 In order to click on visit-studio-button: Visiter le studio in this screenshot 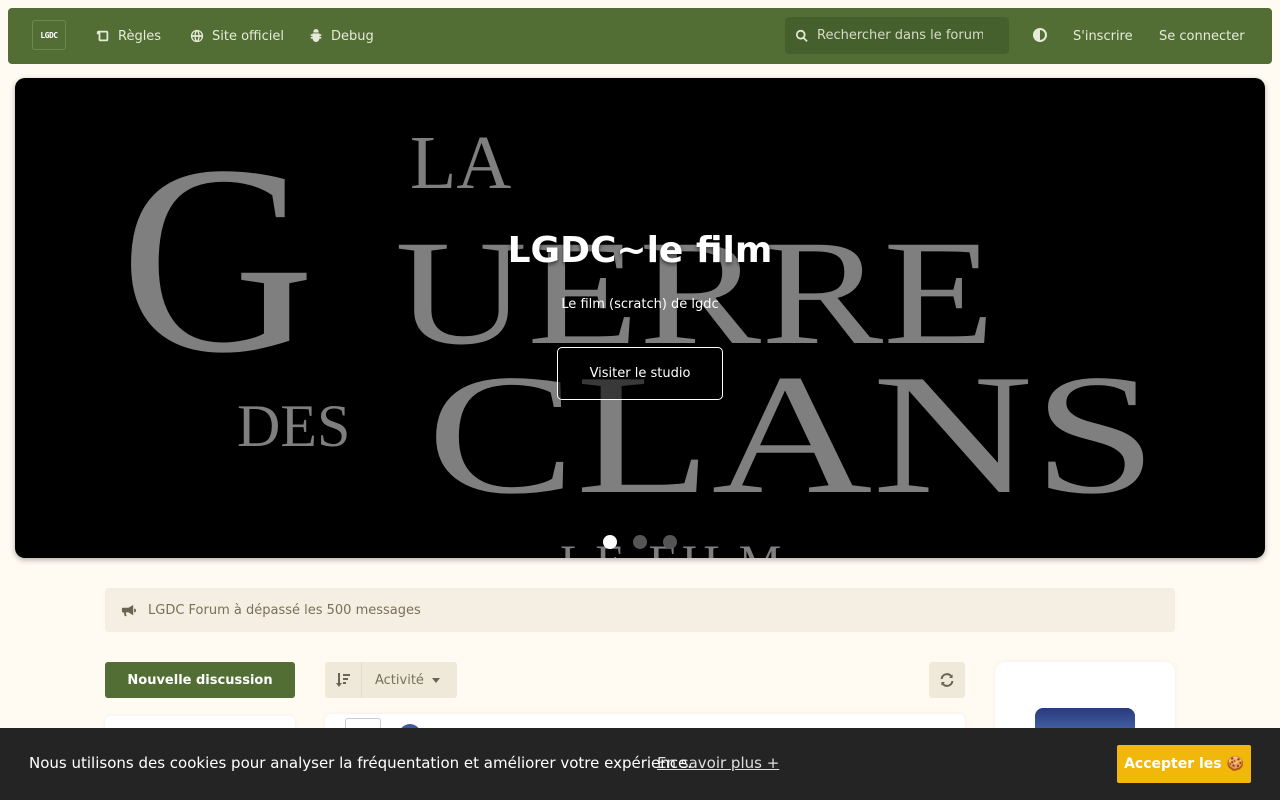, I will do `click(640, 373)`.